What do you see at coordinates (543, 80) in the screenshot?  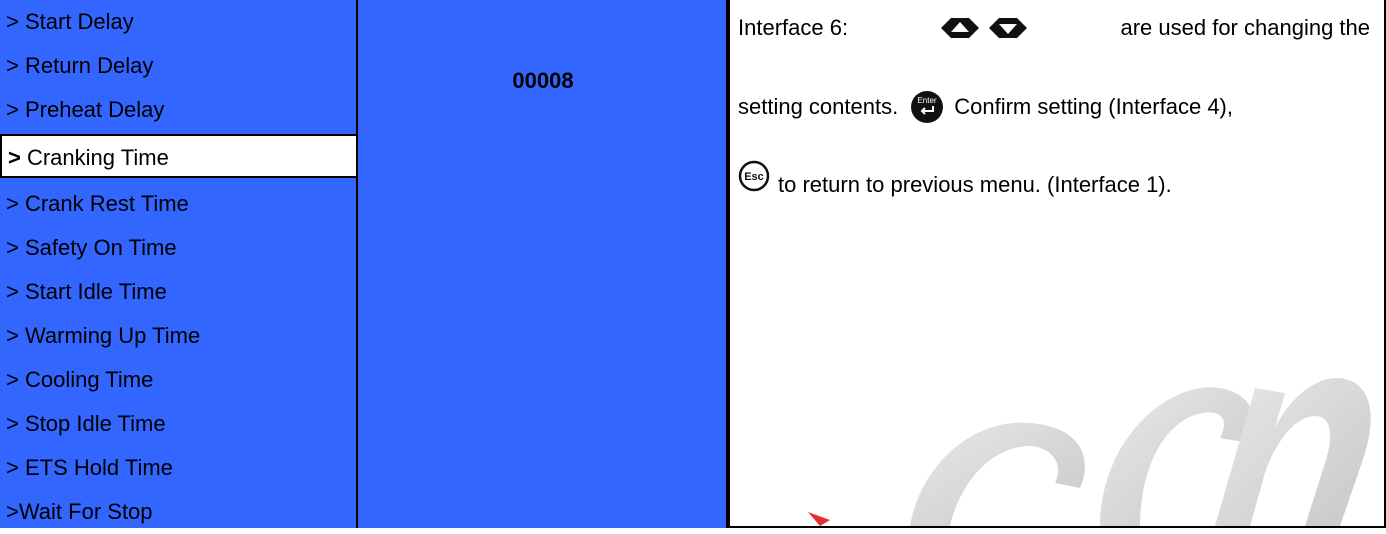 I see `setting-value: 00008` at bounding box center [543, 80].